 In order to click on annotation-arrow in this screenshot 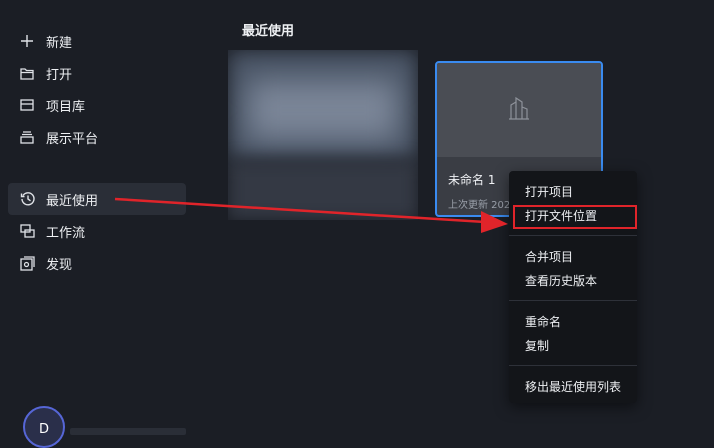, I will do `click(311, 215)`.